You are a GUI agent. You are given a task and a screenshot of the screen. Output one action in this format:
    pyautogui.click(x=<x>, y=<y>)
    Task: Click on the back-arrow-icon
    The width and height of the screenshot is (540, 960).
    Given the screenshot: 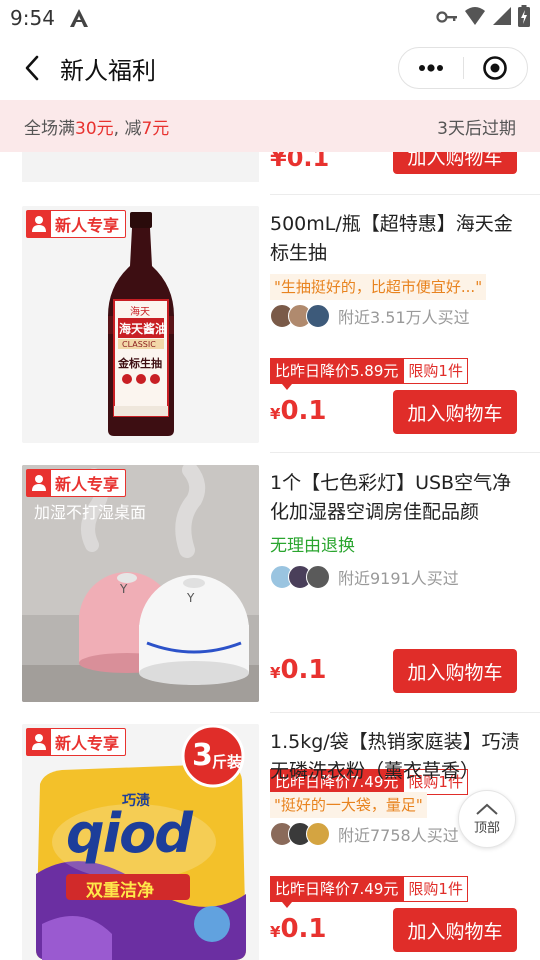 What is the action you would take?
    pyautogui.click(x=32, y=68)
    